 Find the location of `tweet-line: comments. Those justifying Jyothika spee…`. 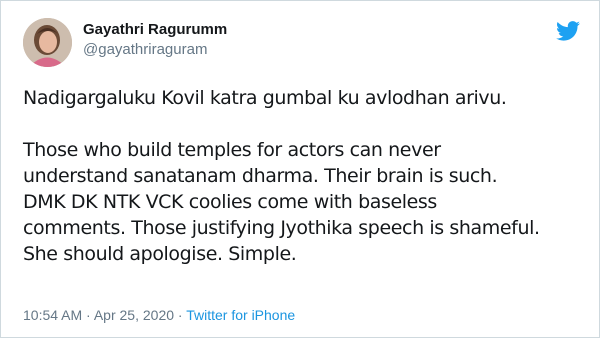

tweet-line: comments. Those justifying Jyothika spee… is located at coordinates (281, 228).